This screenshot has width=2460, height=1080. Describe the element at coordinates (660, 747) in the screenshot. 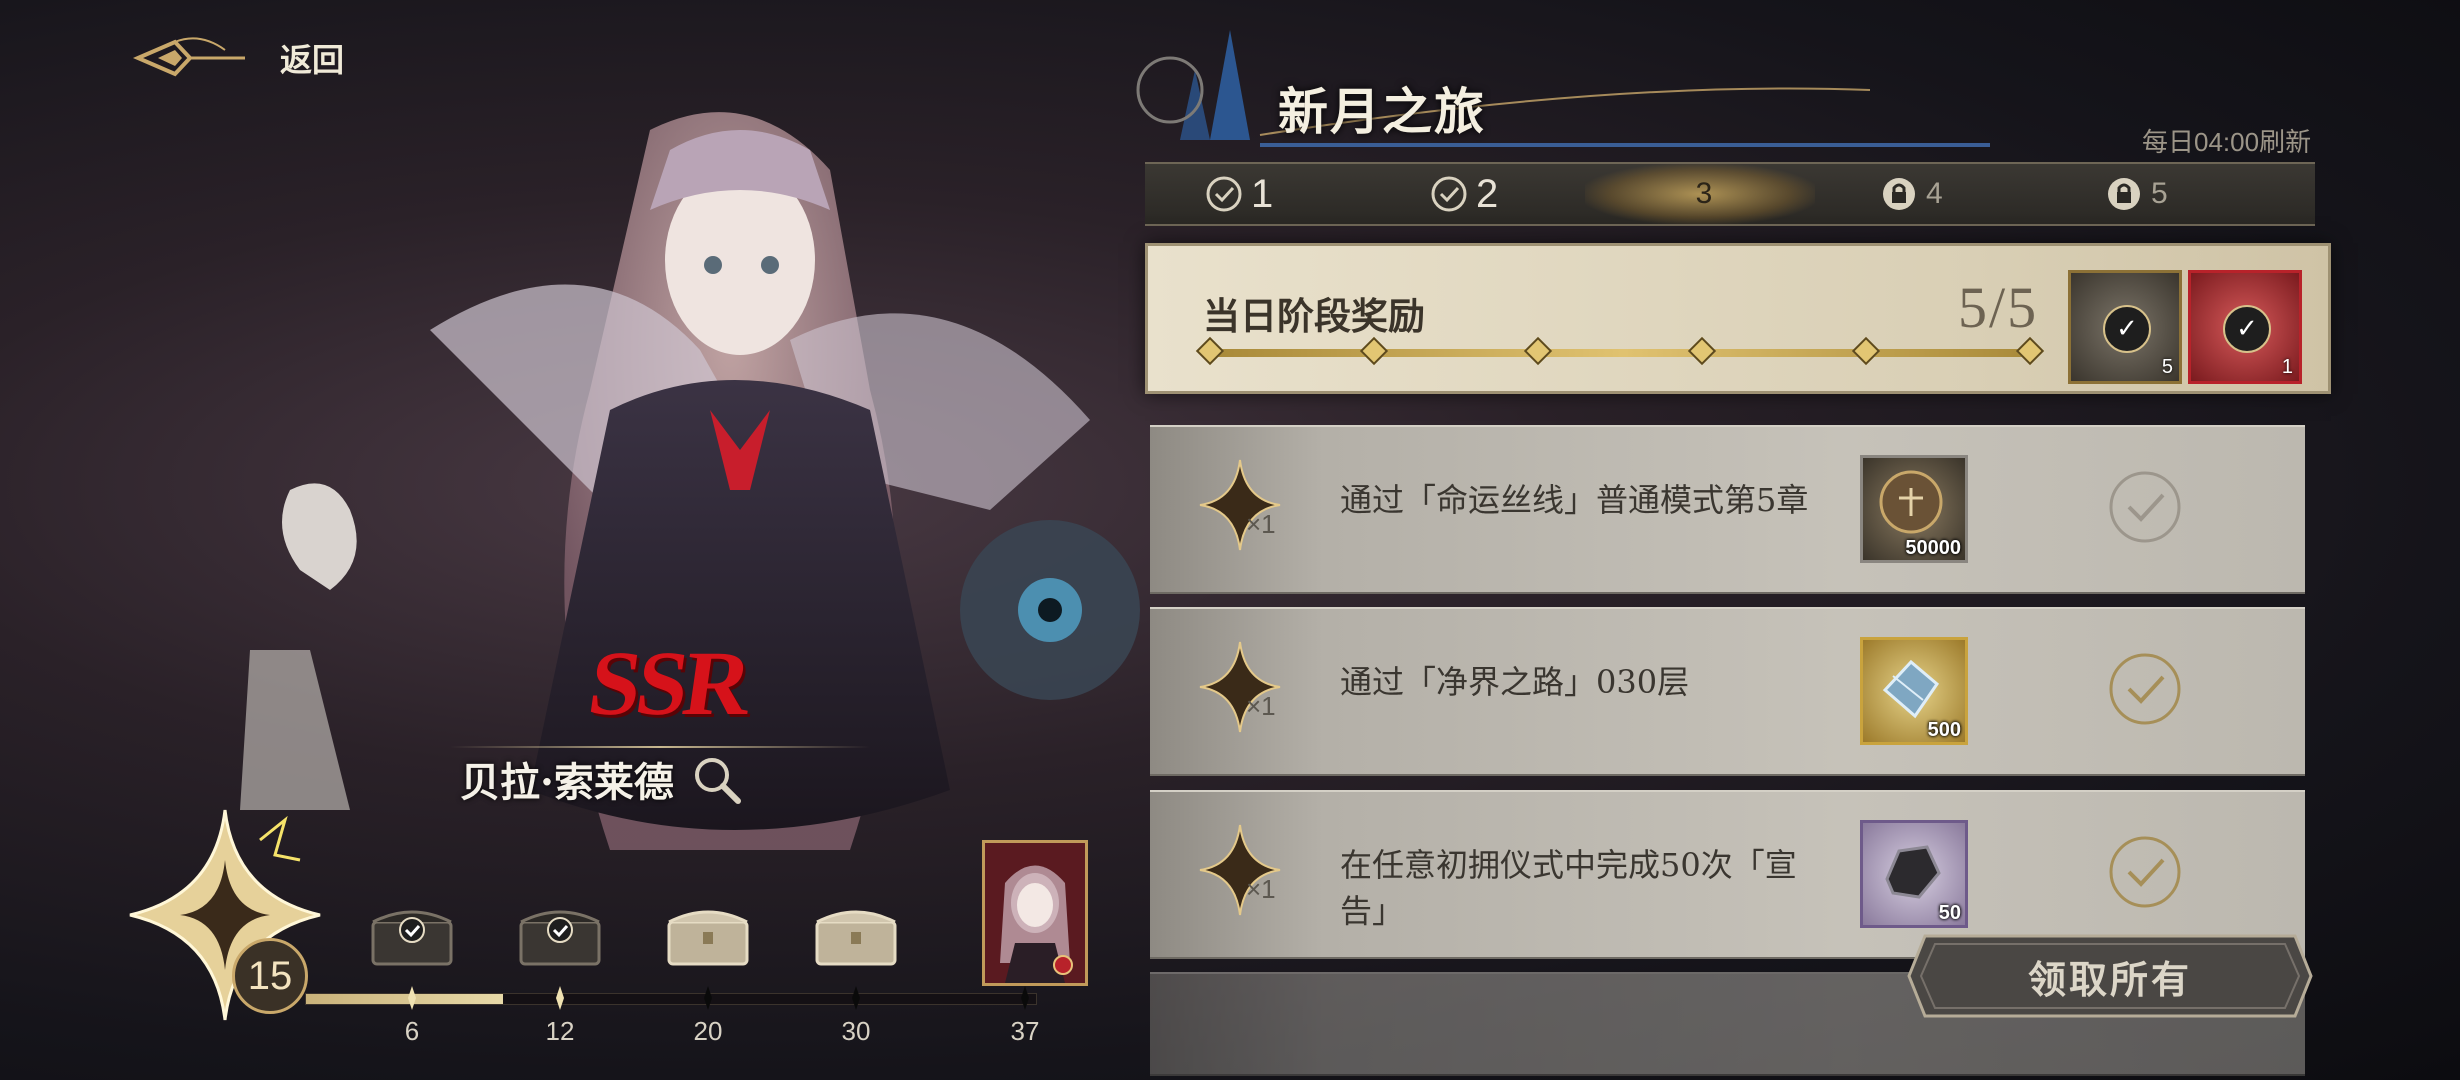

I see `name-divider` at that location.